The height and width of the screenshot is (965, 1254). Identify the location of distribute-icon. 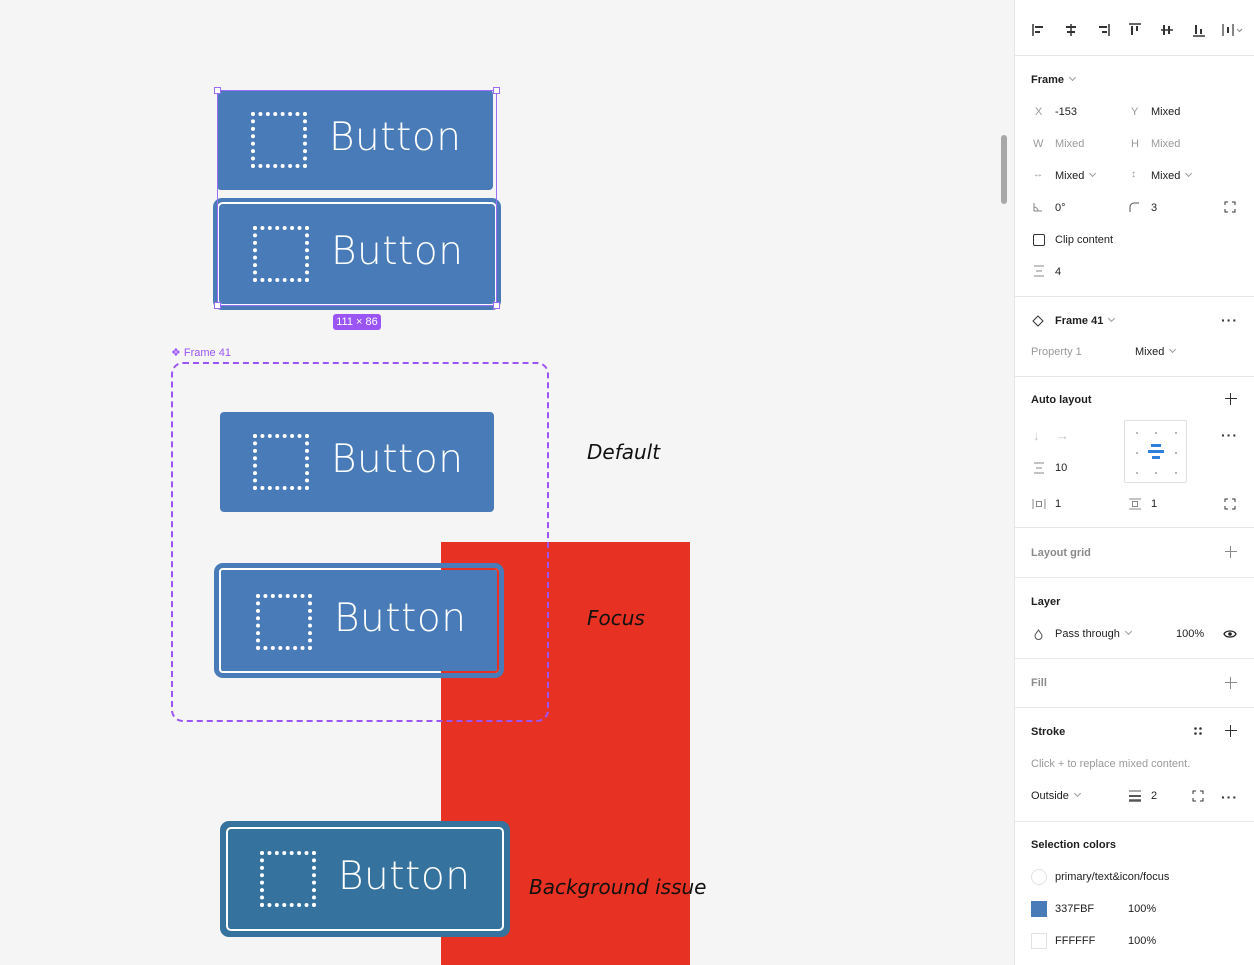
(1233, 30).